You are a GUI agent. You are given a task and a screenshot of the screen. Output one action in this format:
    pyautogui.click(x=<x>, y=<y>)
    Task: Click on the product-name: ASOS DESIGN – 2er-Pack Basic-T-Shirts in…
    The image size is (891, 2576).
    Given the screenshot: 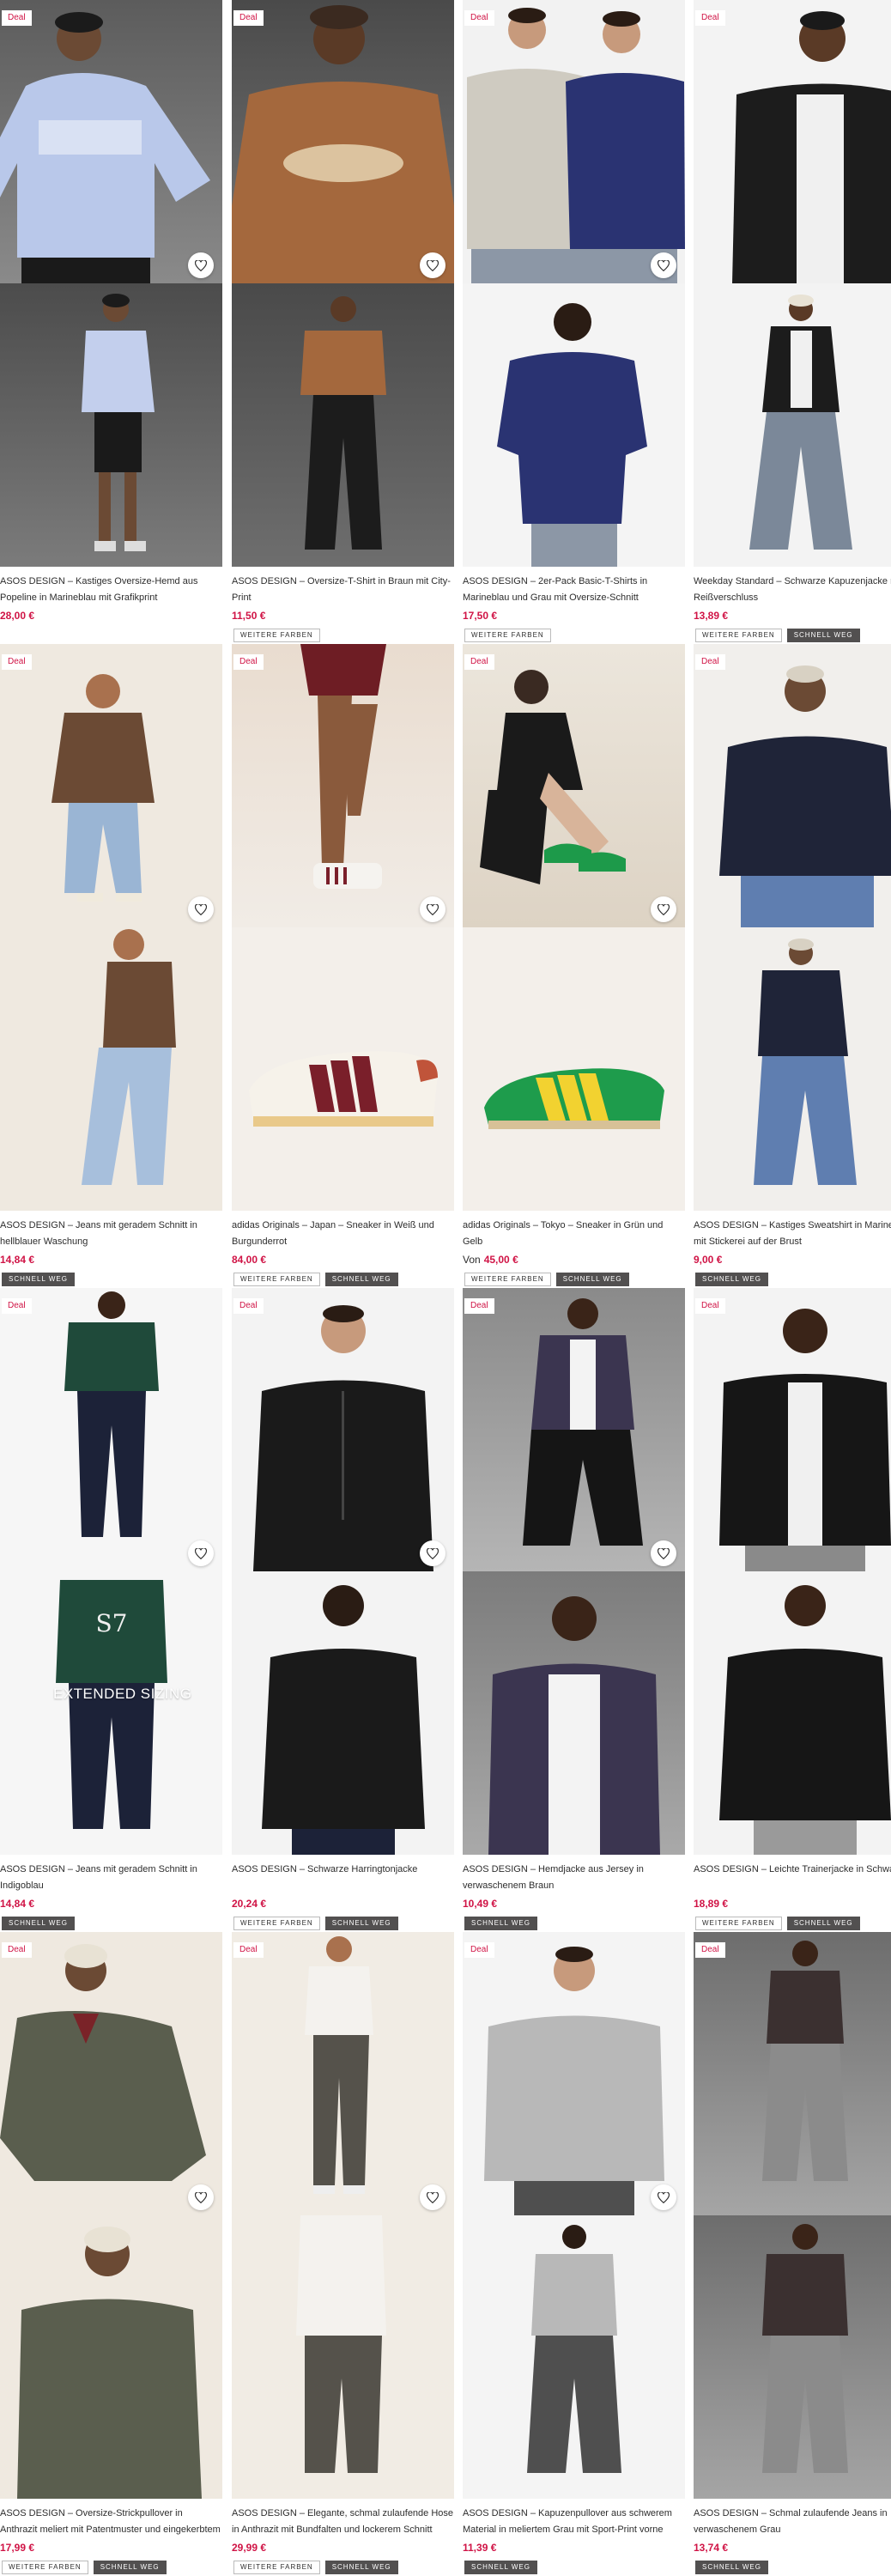 What is the action you would take?
    pyautogui.click(x=574, y=590)
    